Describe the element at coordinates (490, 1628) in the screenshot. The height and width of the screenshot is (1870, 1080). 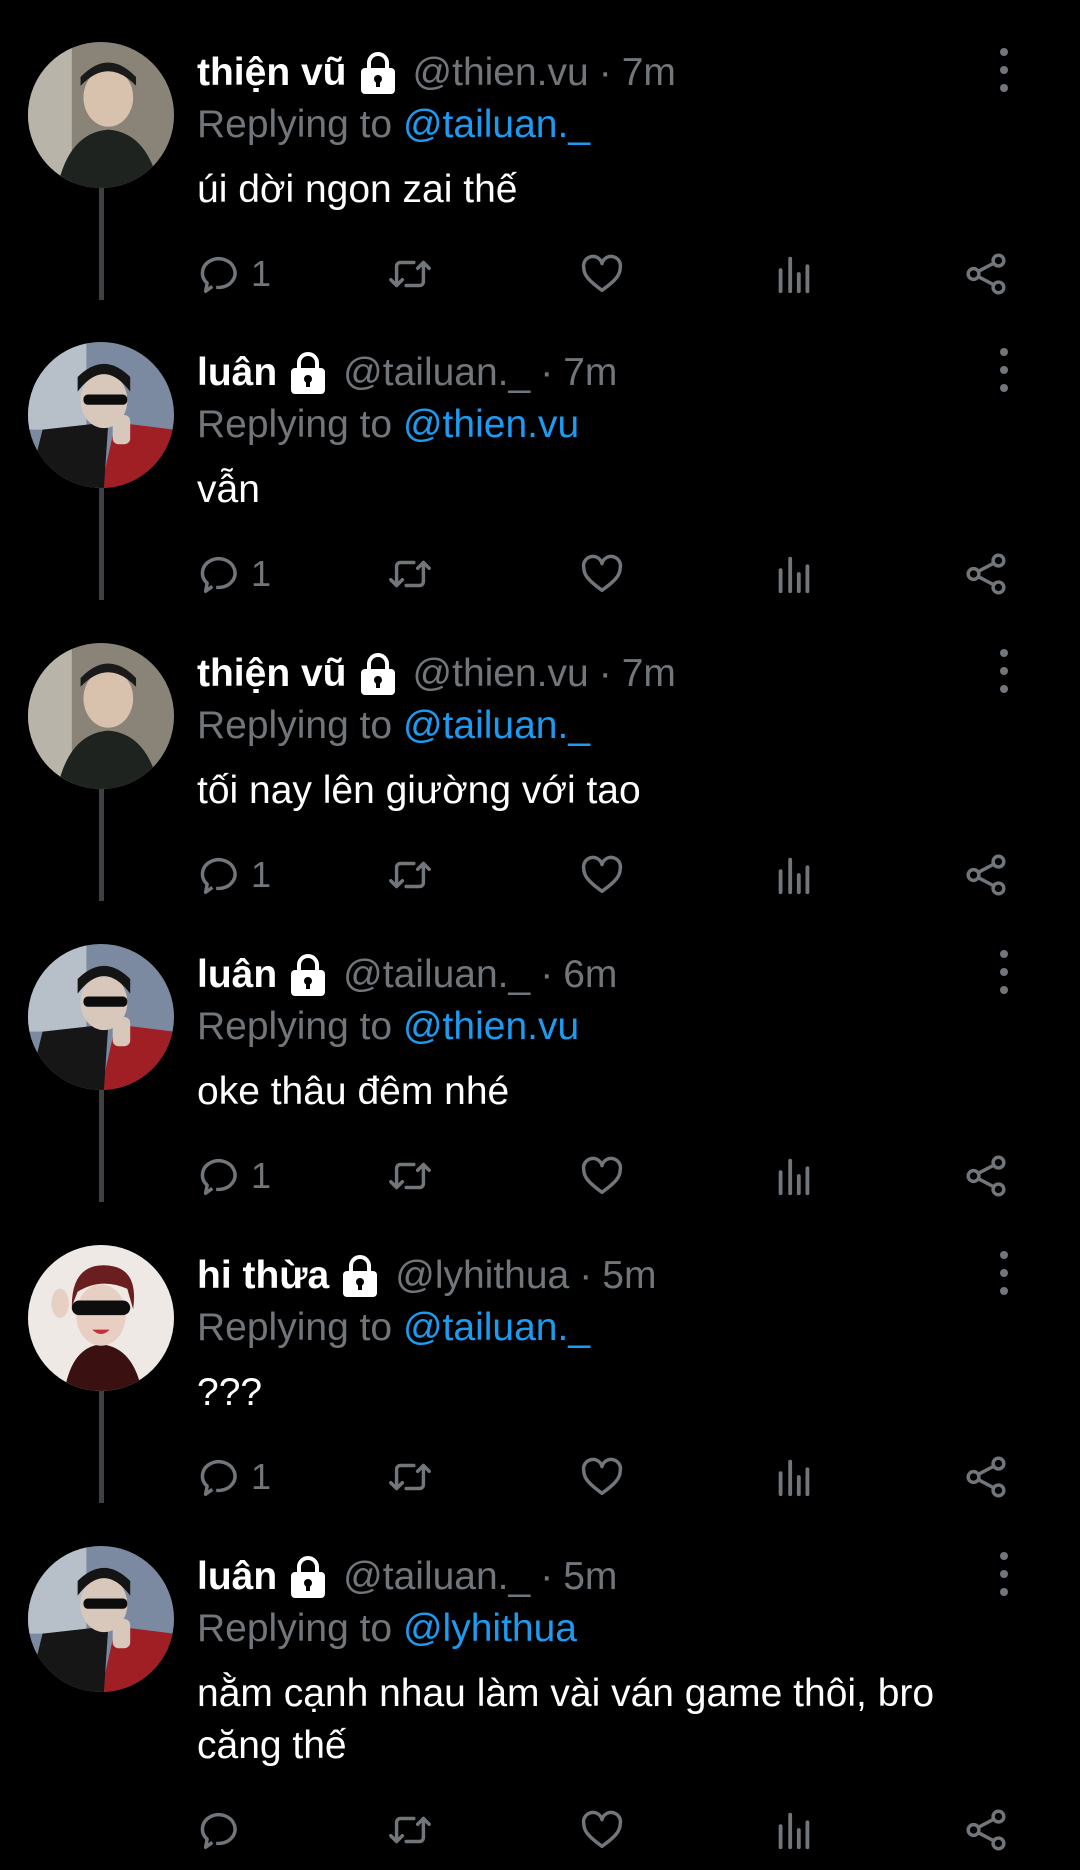
I see `mention-link: @lyhithua` at that location.